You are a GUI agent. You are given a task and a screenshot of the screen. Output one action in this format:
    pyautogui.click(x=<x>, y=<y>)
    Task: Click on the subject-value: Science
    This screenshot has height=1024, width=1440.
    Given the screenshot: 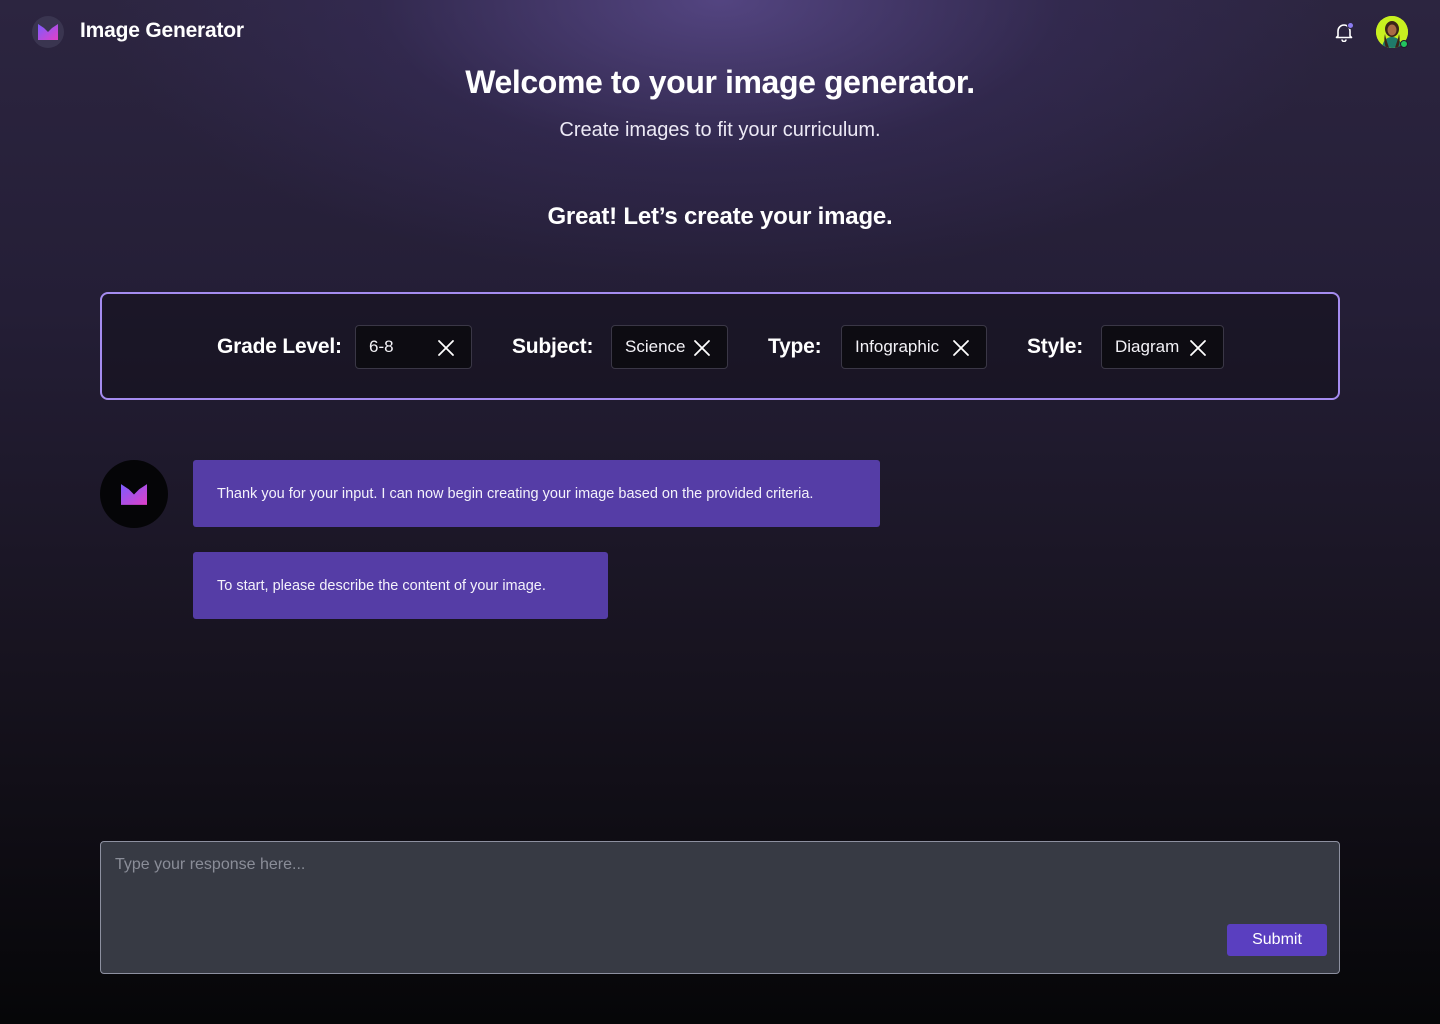 What is the action you would take?
    pyautogui.click(x=655, y=346)
    